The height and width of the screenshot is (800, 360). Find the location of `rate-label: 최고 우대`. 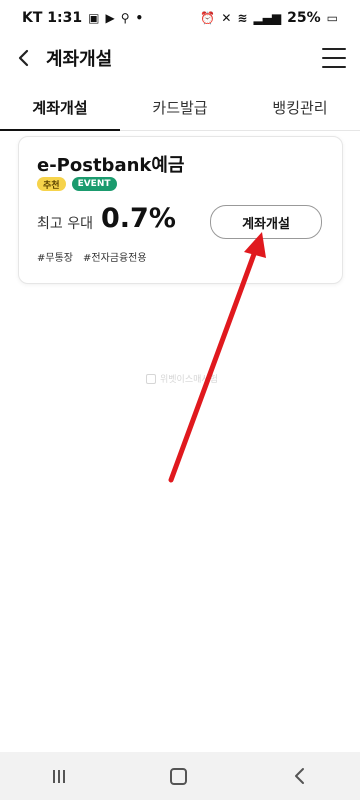

rate-label: 최고 우대 is located at coordinates (65, 224).